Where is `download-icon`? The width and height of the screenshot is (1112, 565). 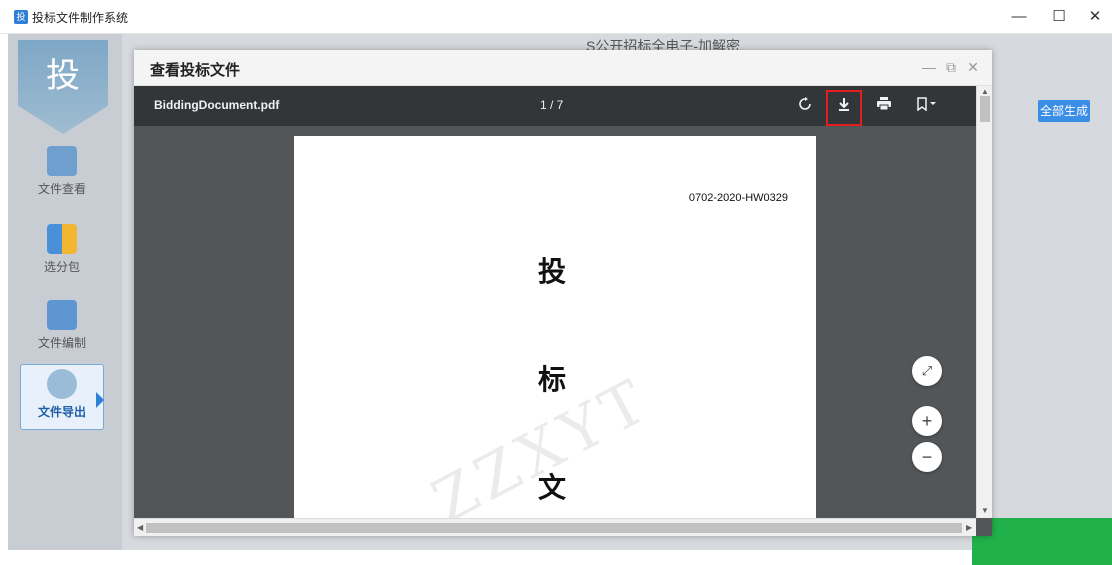
download-icon is located at coordinates (844, 106).